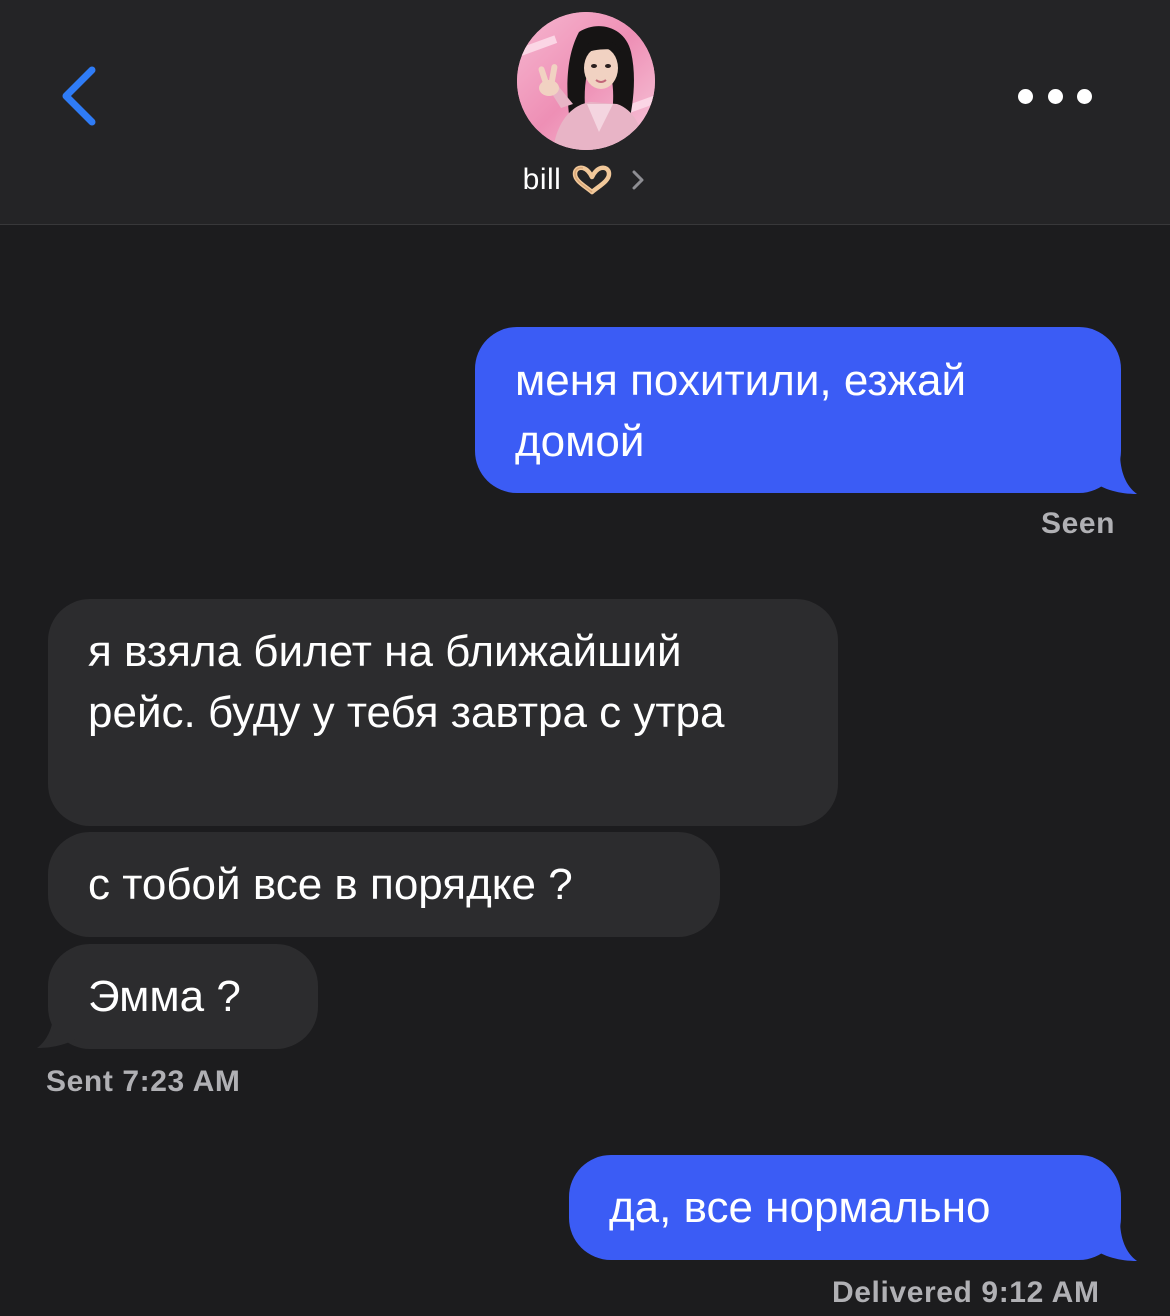  I want to click on message-text: да, все нормально, so click(800, 1207).